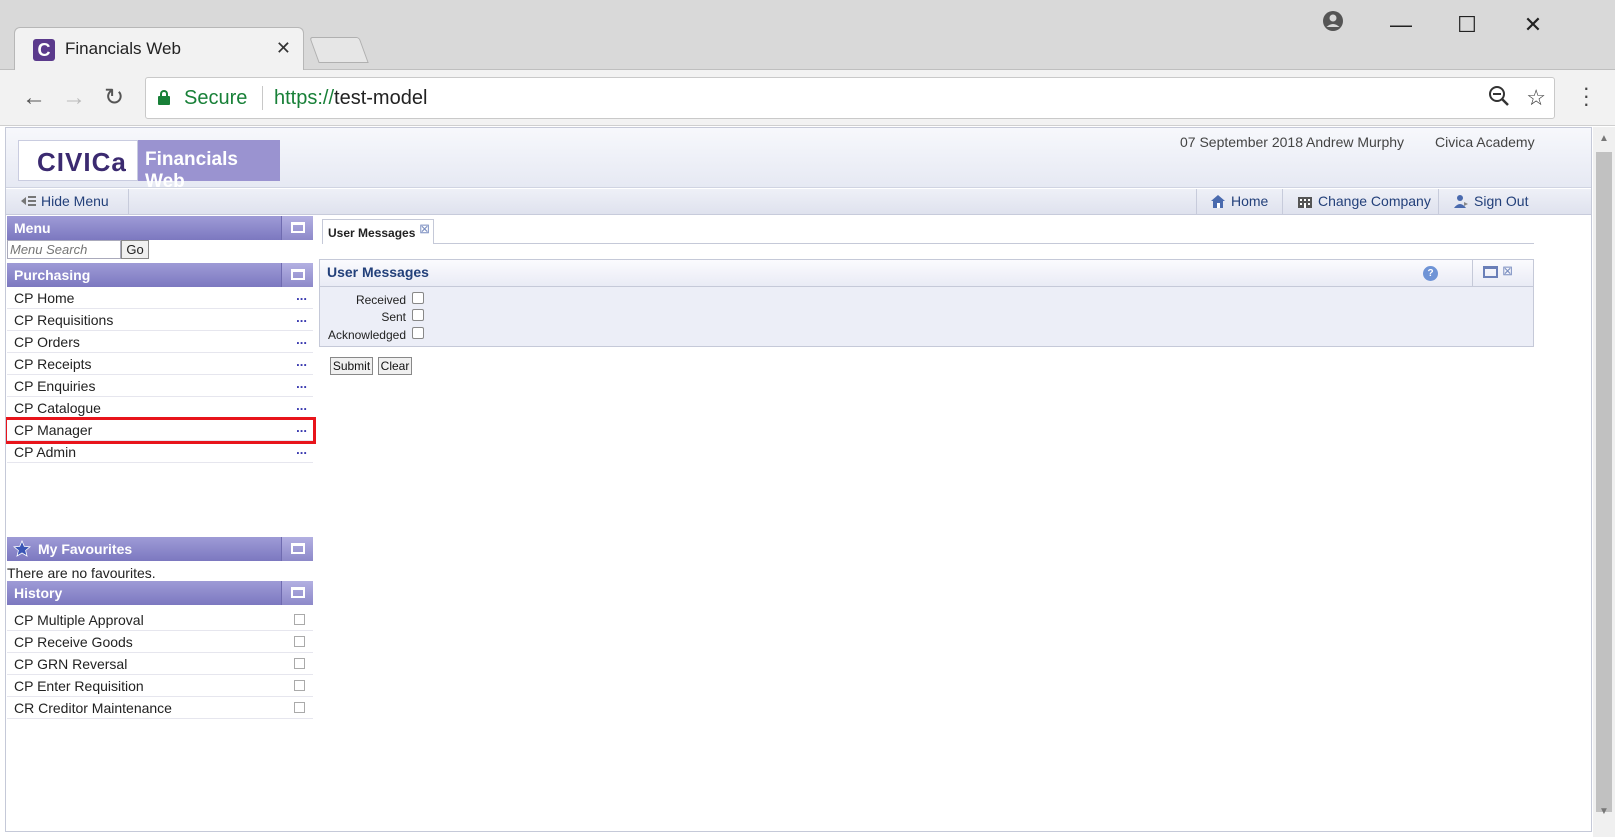 The image size is (1615, 837). What do you see at coordinates (160, 275) in the screenshot?
I see `purchasing-panel-header: Purchasing` at bounding box center [160, 275].